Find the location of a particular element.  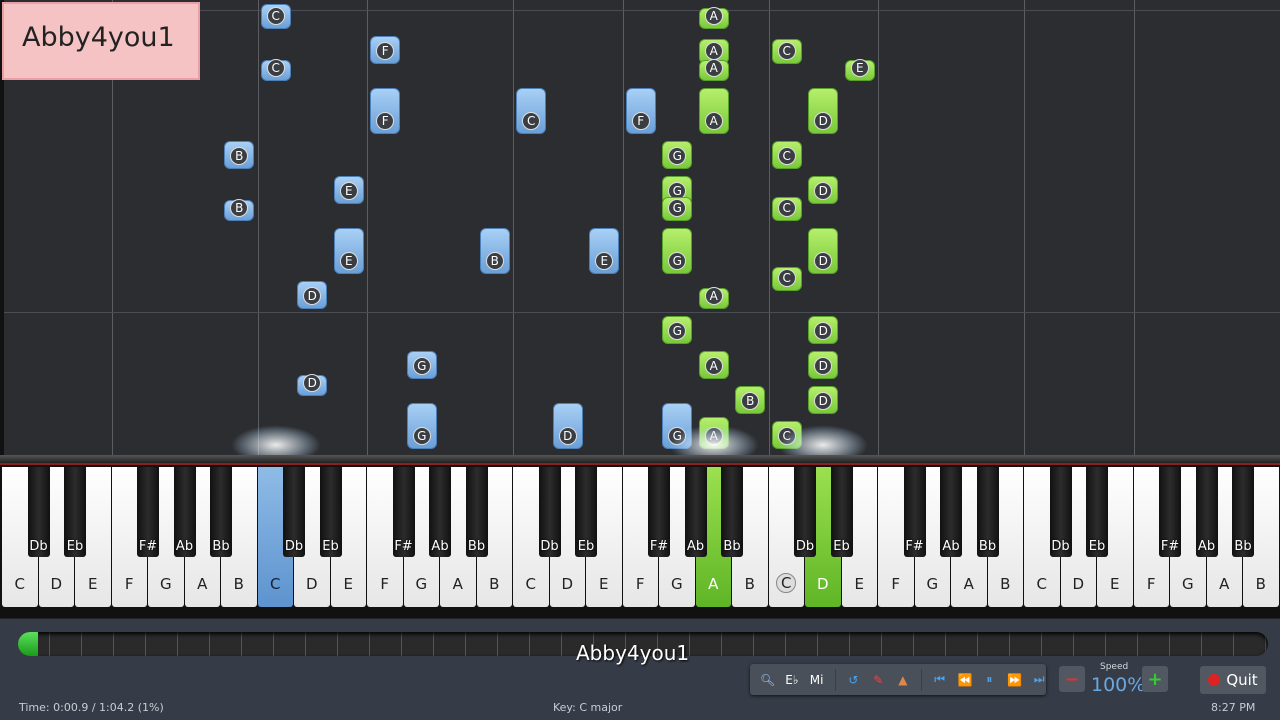

note-label: E is located at coordinates (348, 190).